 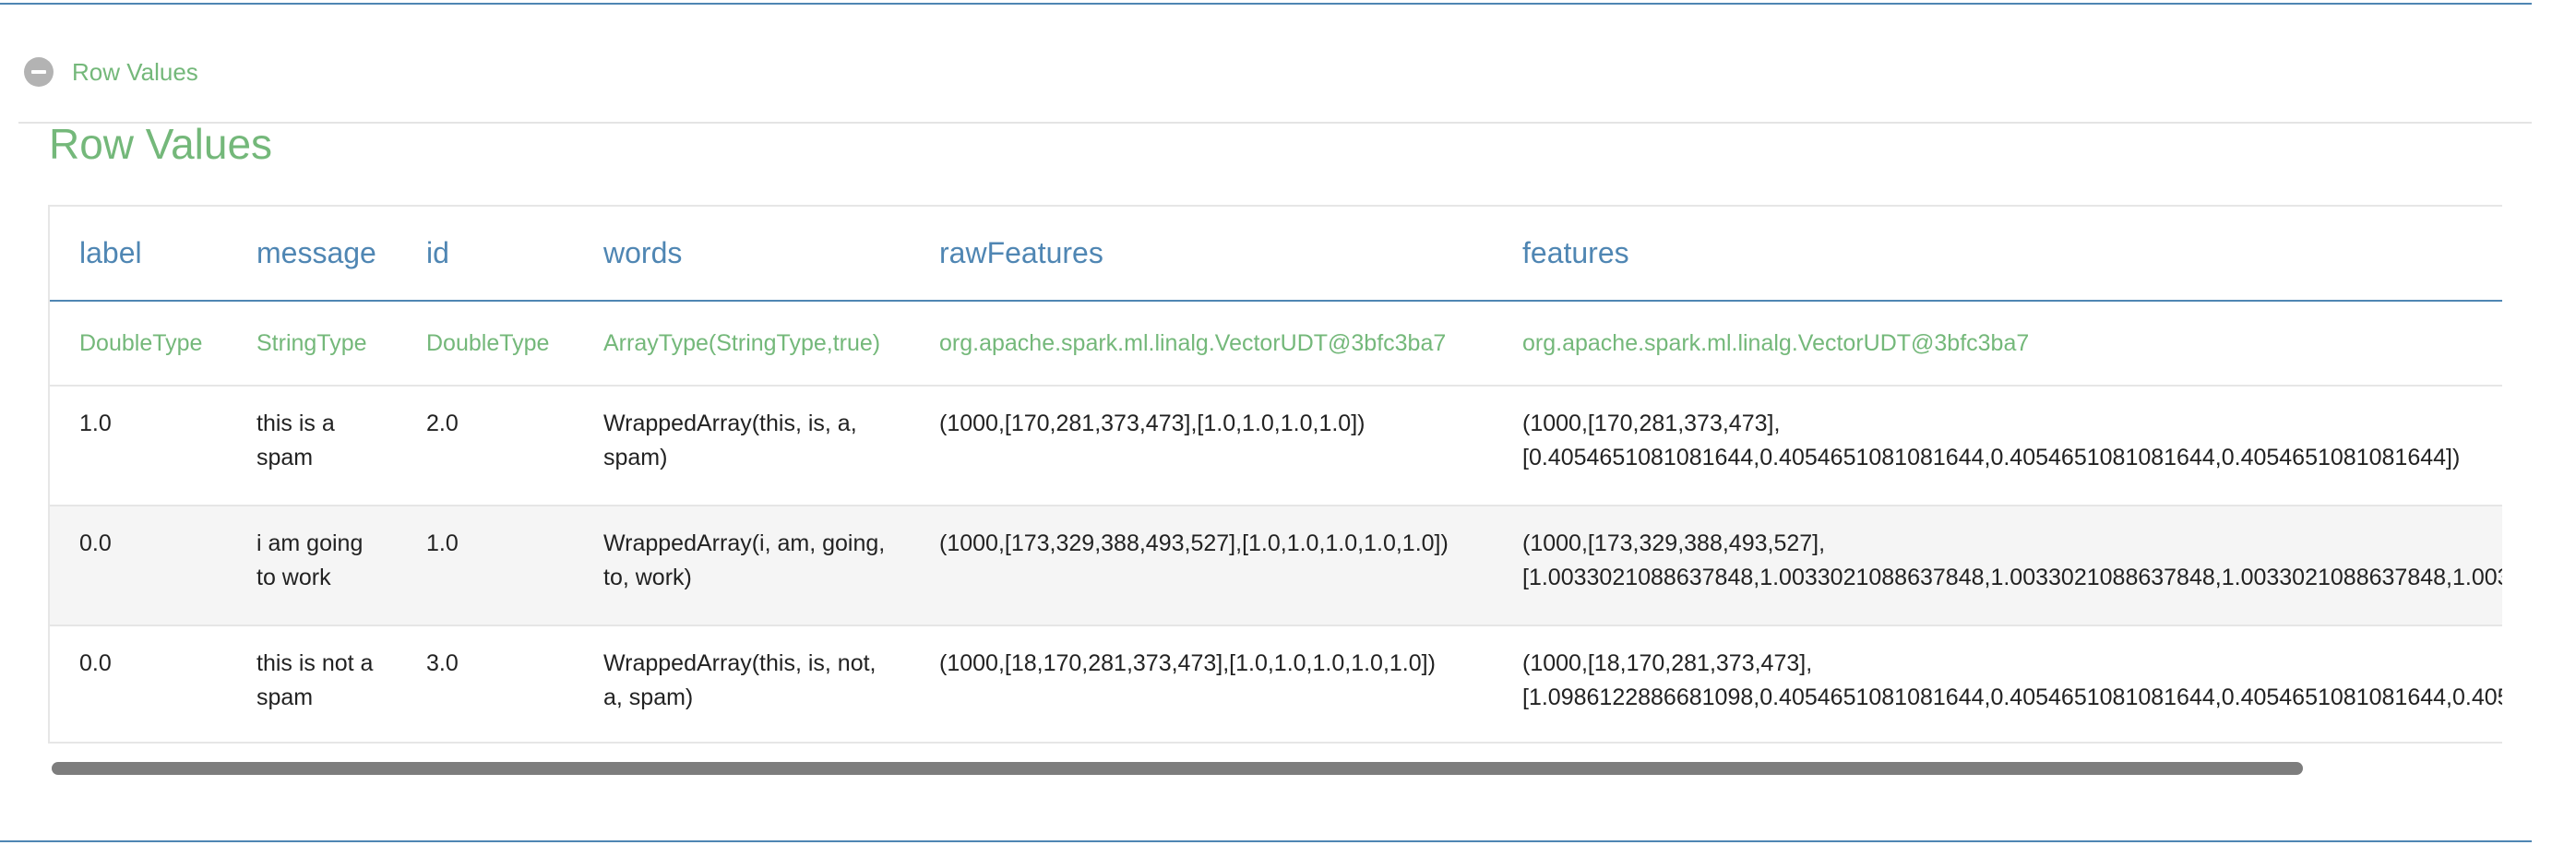 What do you see at coordinates (1266, 4) in the screenshot?
I see `top-divider` at bounding box center [1266, 4].